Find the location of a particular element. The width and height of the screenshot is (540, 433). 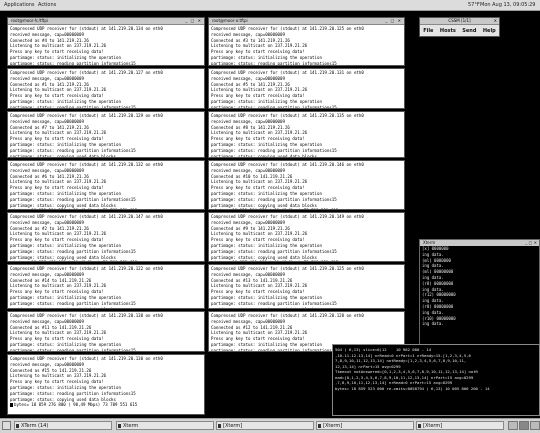

xterm-title: Xterm is located at coordinates (429, 242).